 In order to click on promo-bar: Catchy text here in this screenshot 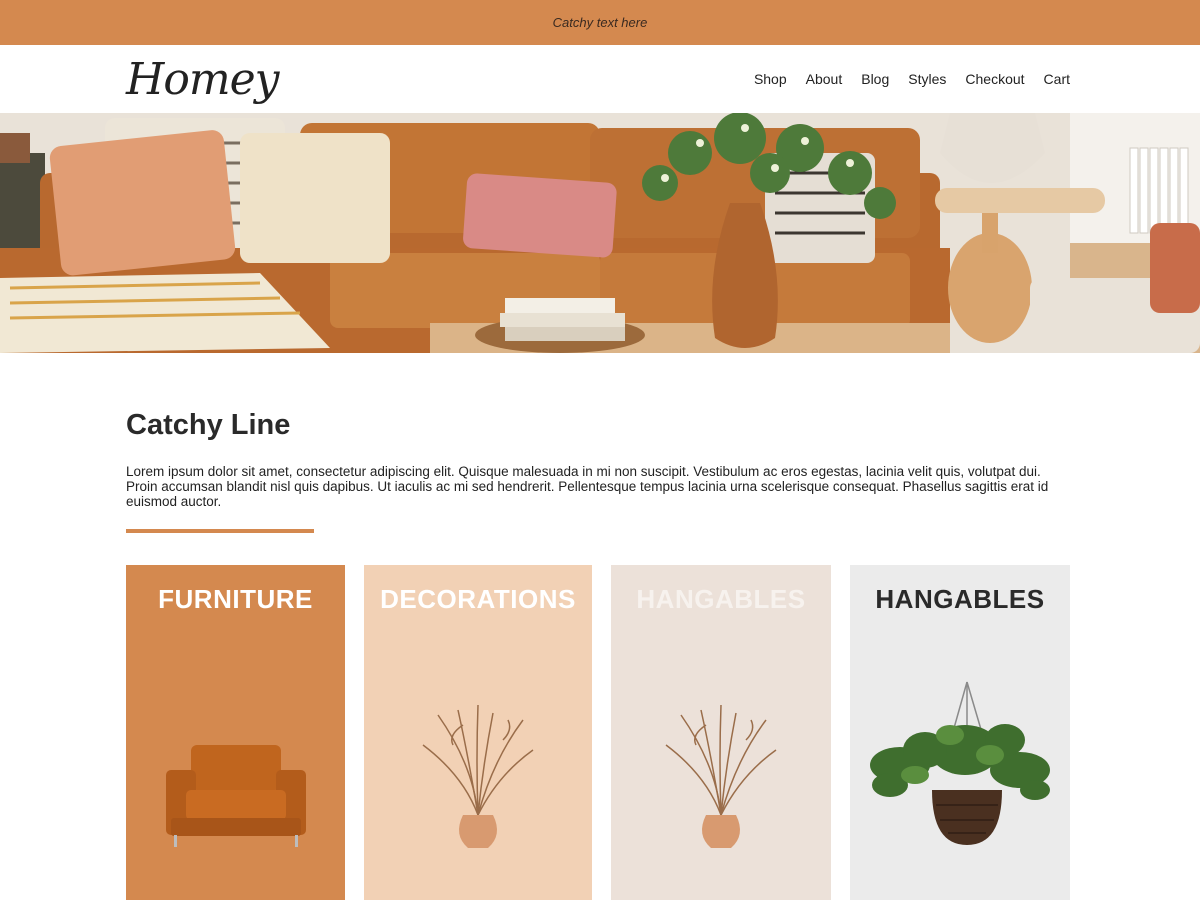, I will do `click(600, 22)`.